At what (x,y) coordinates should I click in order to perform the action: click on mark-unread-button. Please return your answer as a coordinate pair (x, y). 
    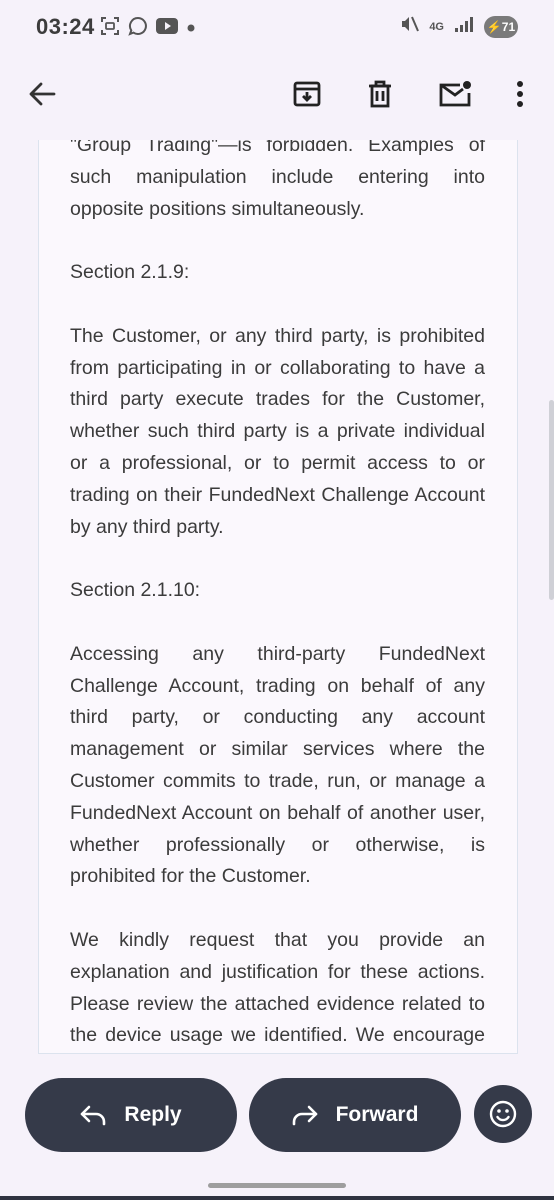
    Looking at the image, I should click on (455, 94).